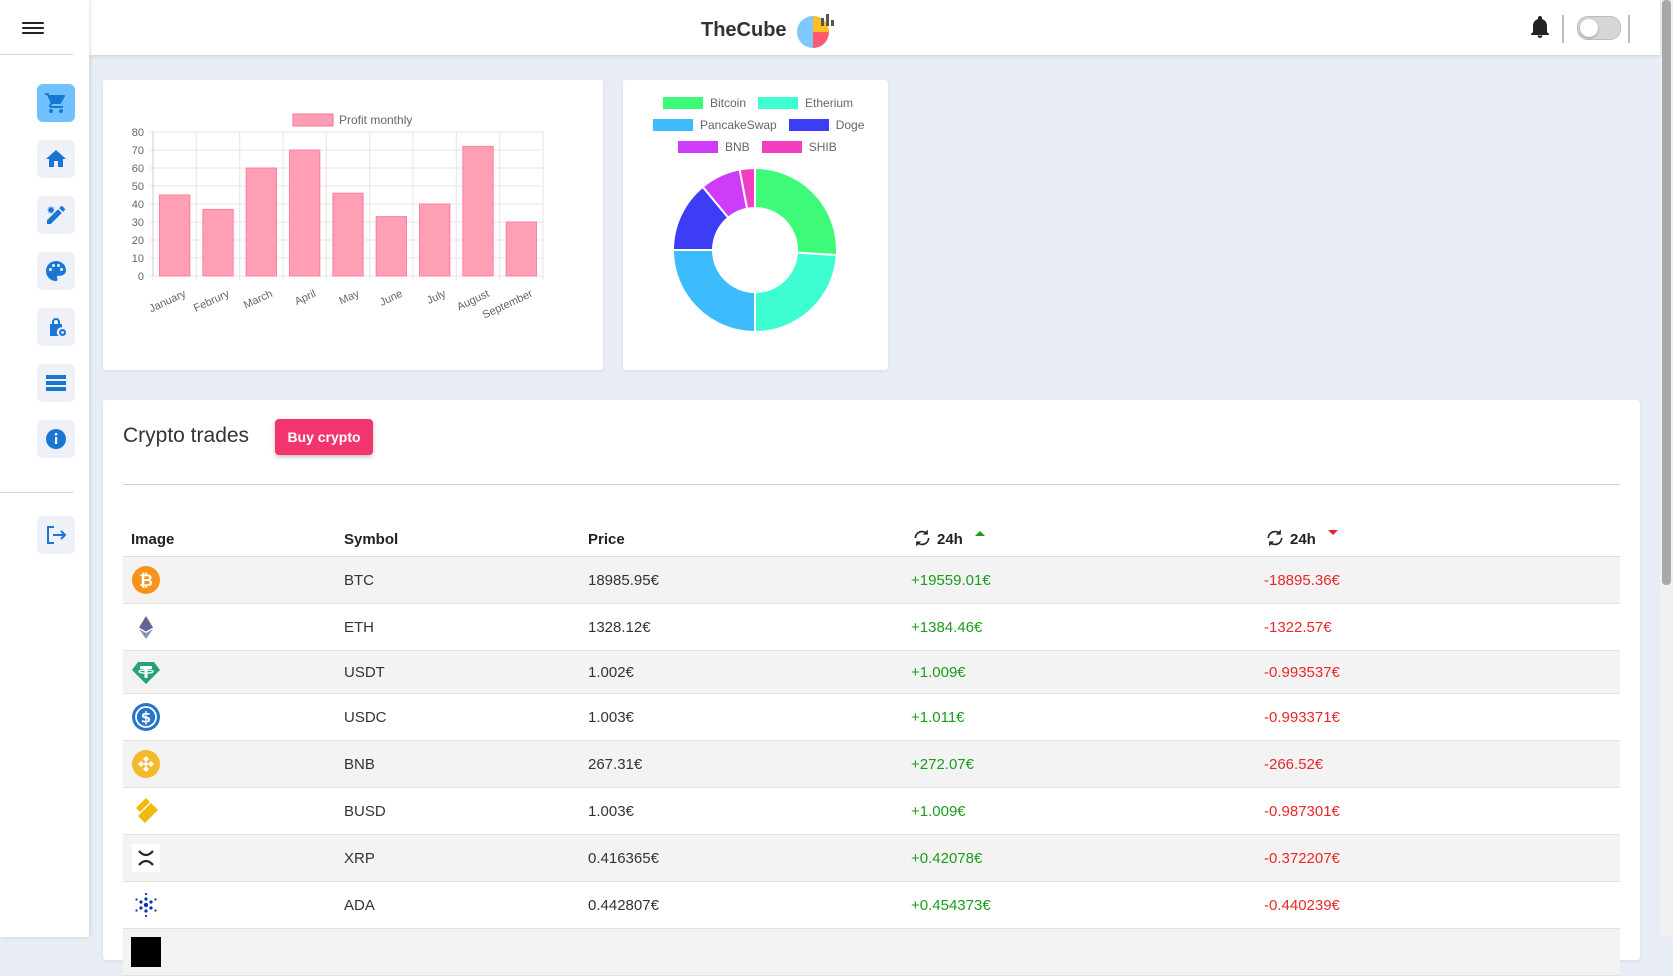  What do you see at coordinates (146, 673) in the screenshot?
I see `tether-icon` at bounding box center [146, 673].